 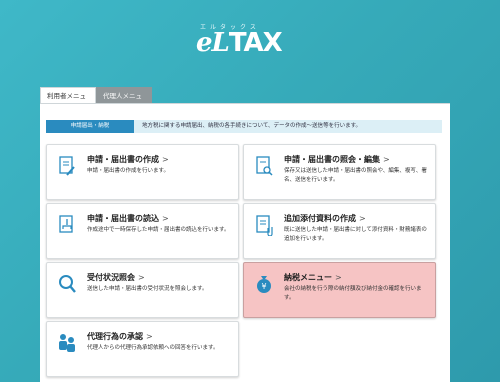 What do you see at coordinates (90, 126) in the screenshot?
I see `category-label: 申請届出・納税` at bounding box center [90, 126].